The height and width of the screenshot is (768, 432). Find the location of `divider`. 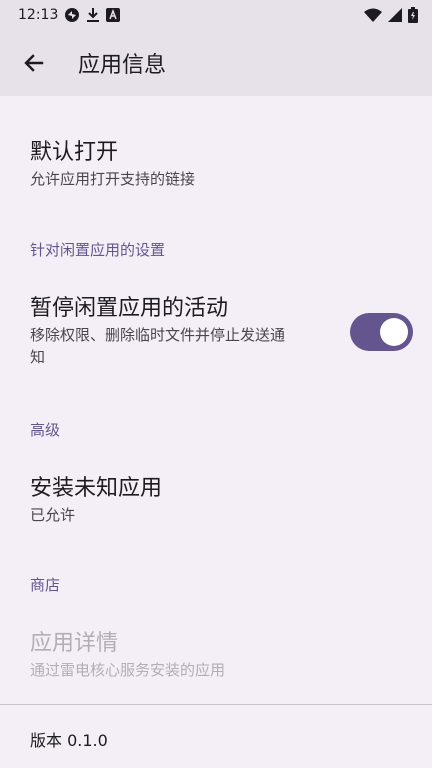

divider is located at coordinates (216, 704).